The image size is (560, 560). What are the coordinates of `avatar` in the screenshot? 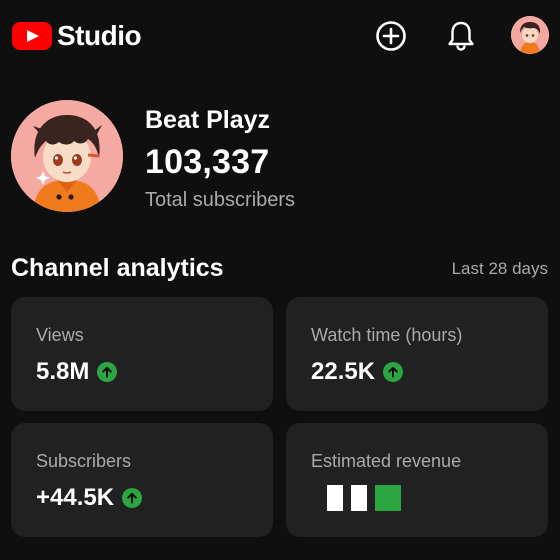 It's located at (530, 35).